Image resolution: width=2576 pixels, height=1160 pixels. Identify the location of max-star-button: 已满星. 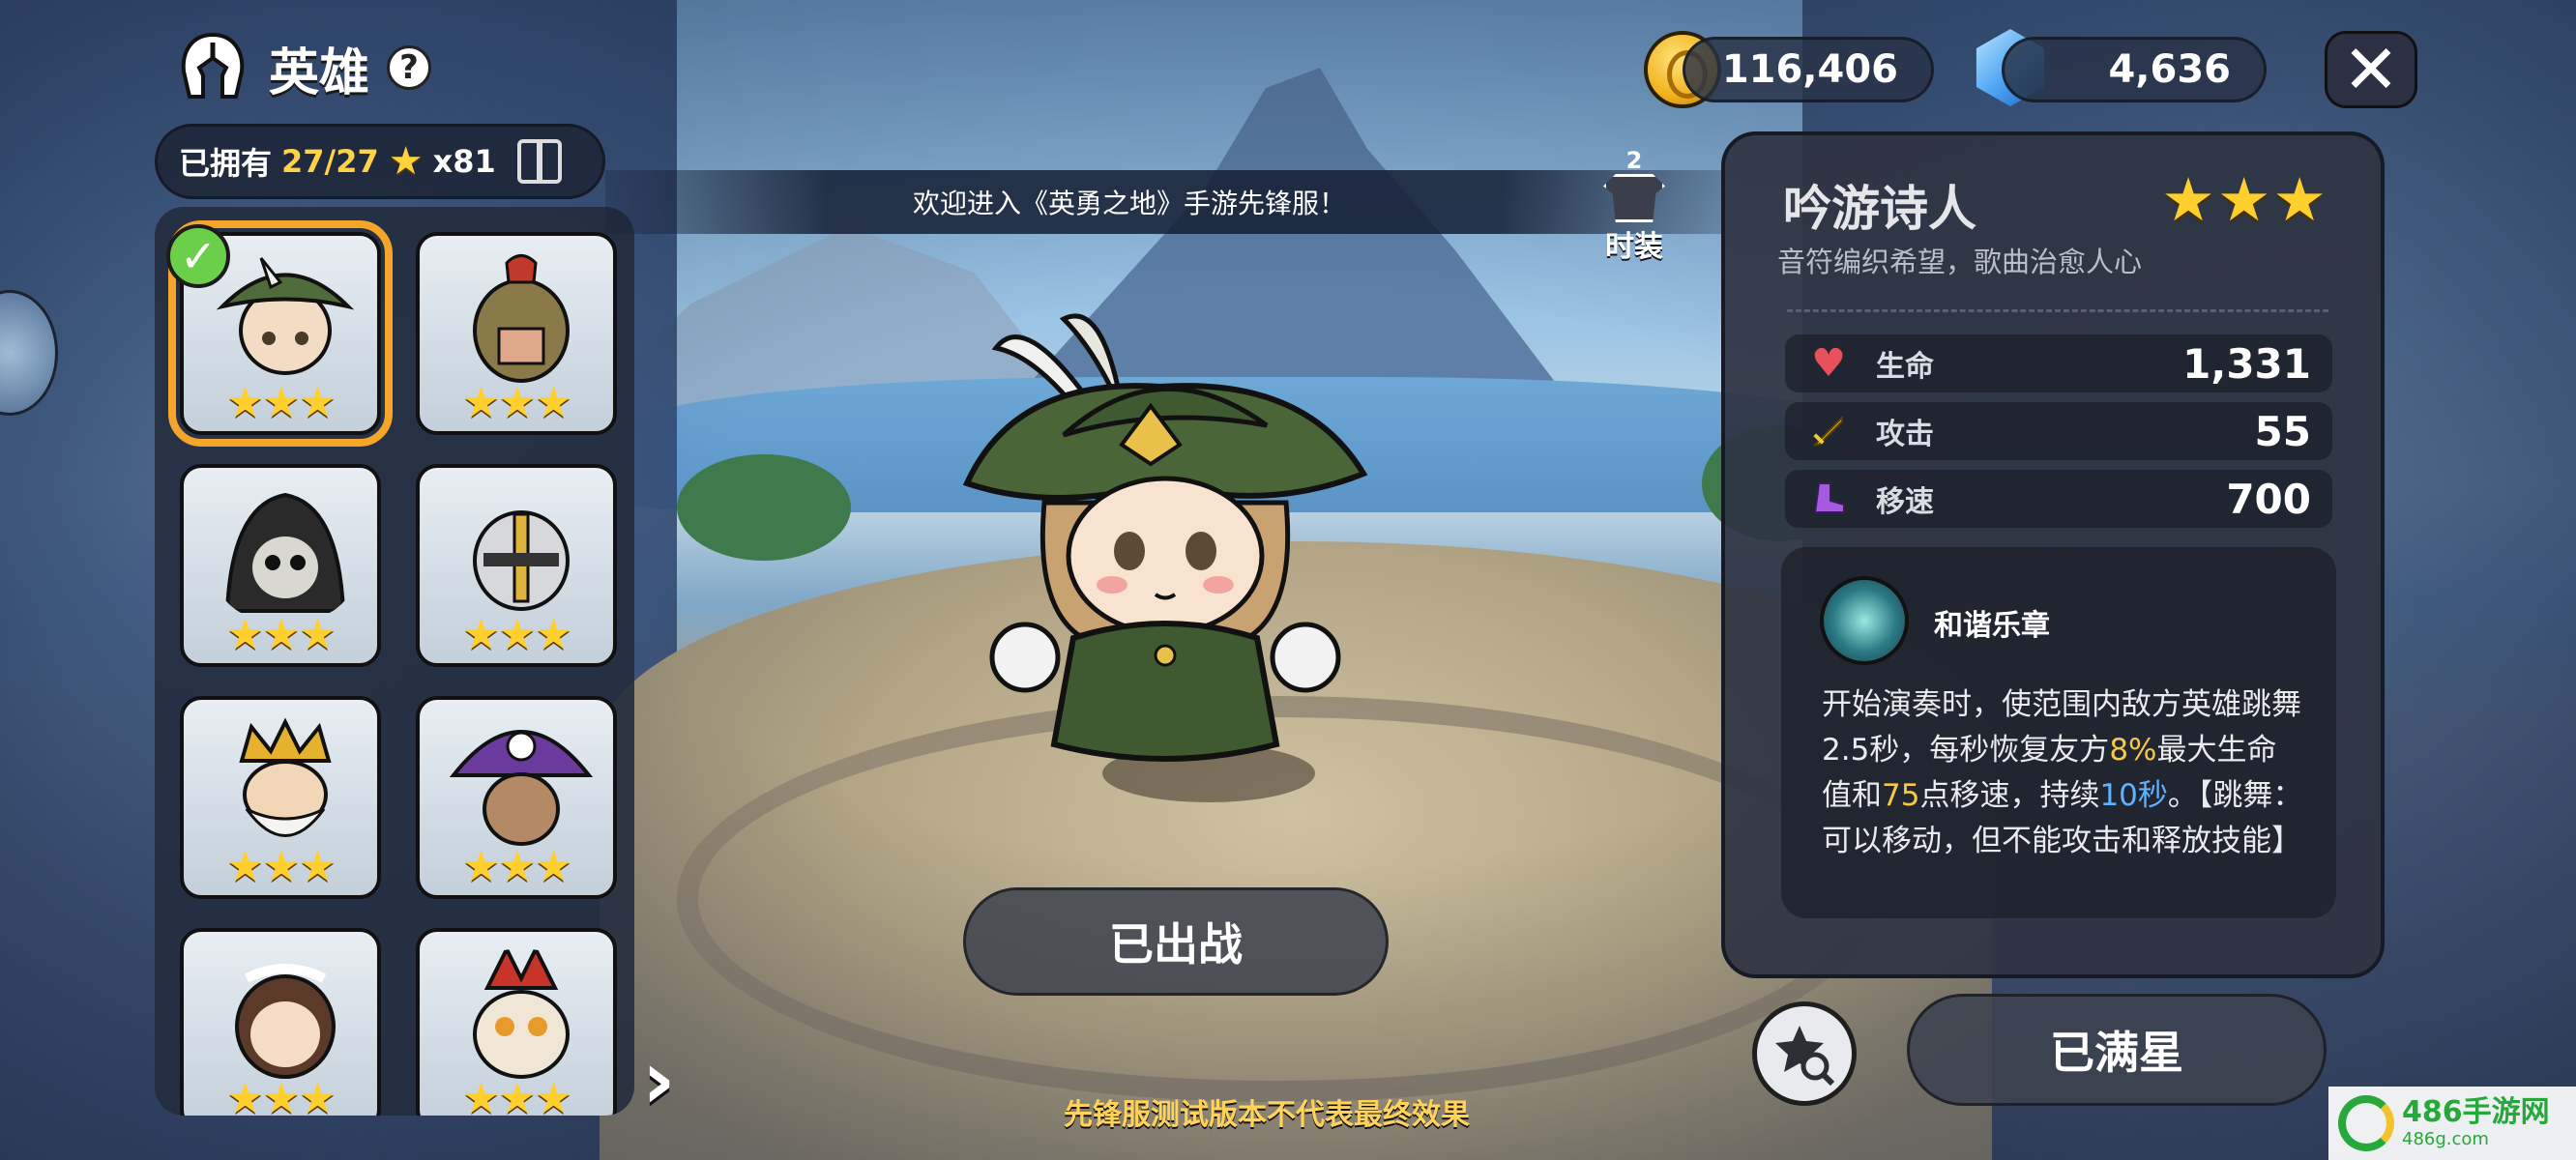
(2117, 1050).